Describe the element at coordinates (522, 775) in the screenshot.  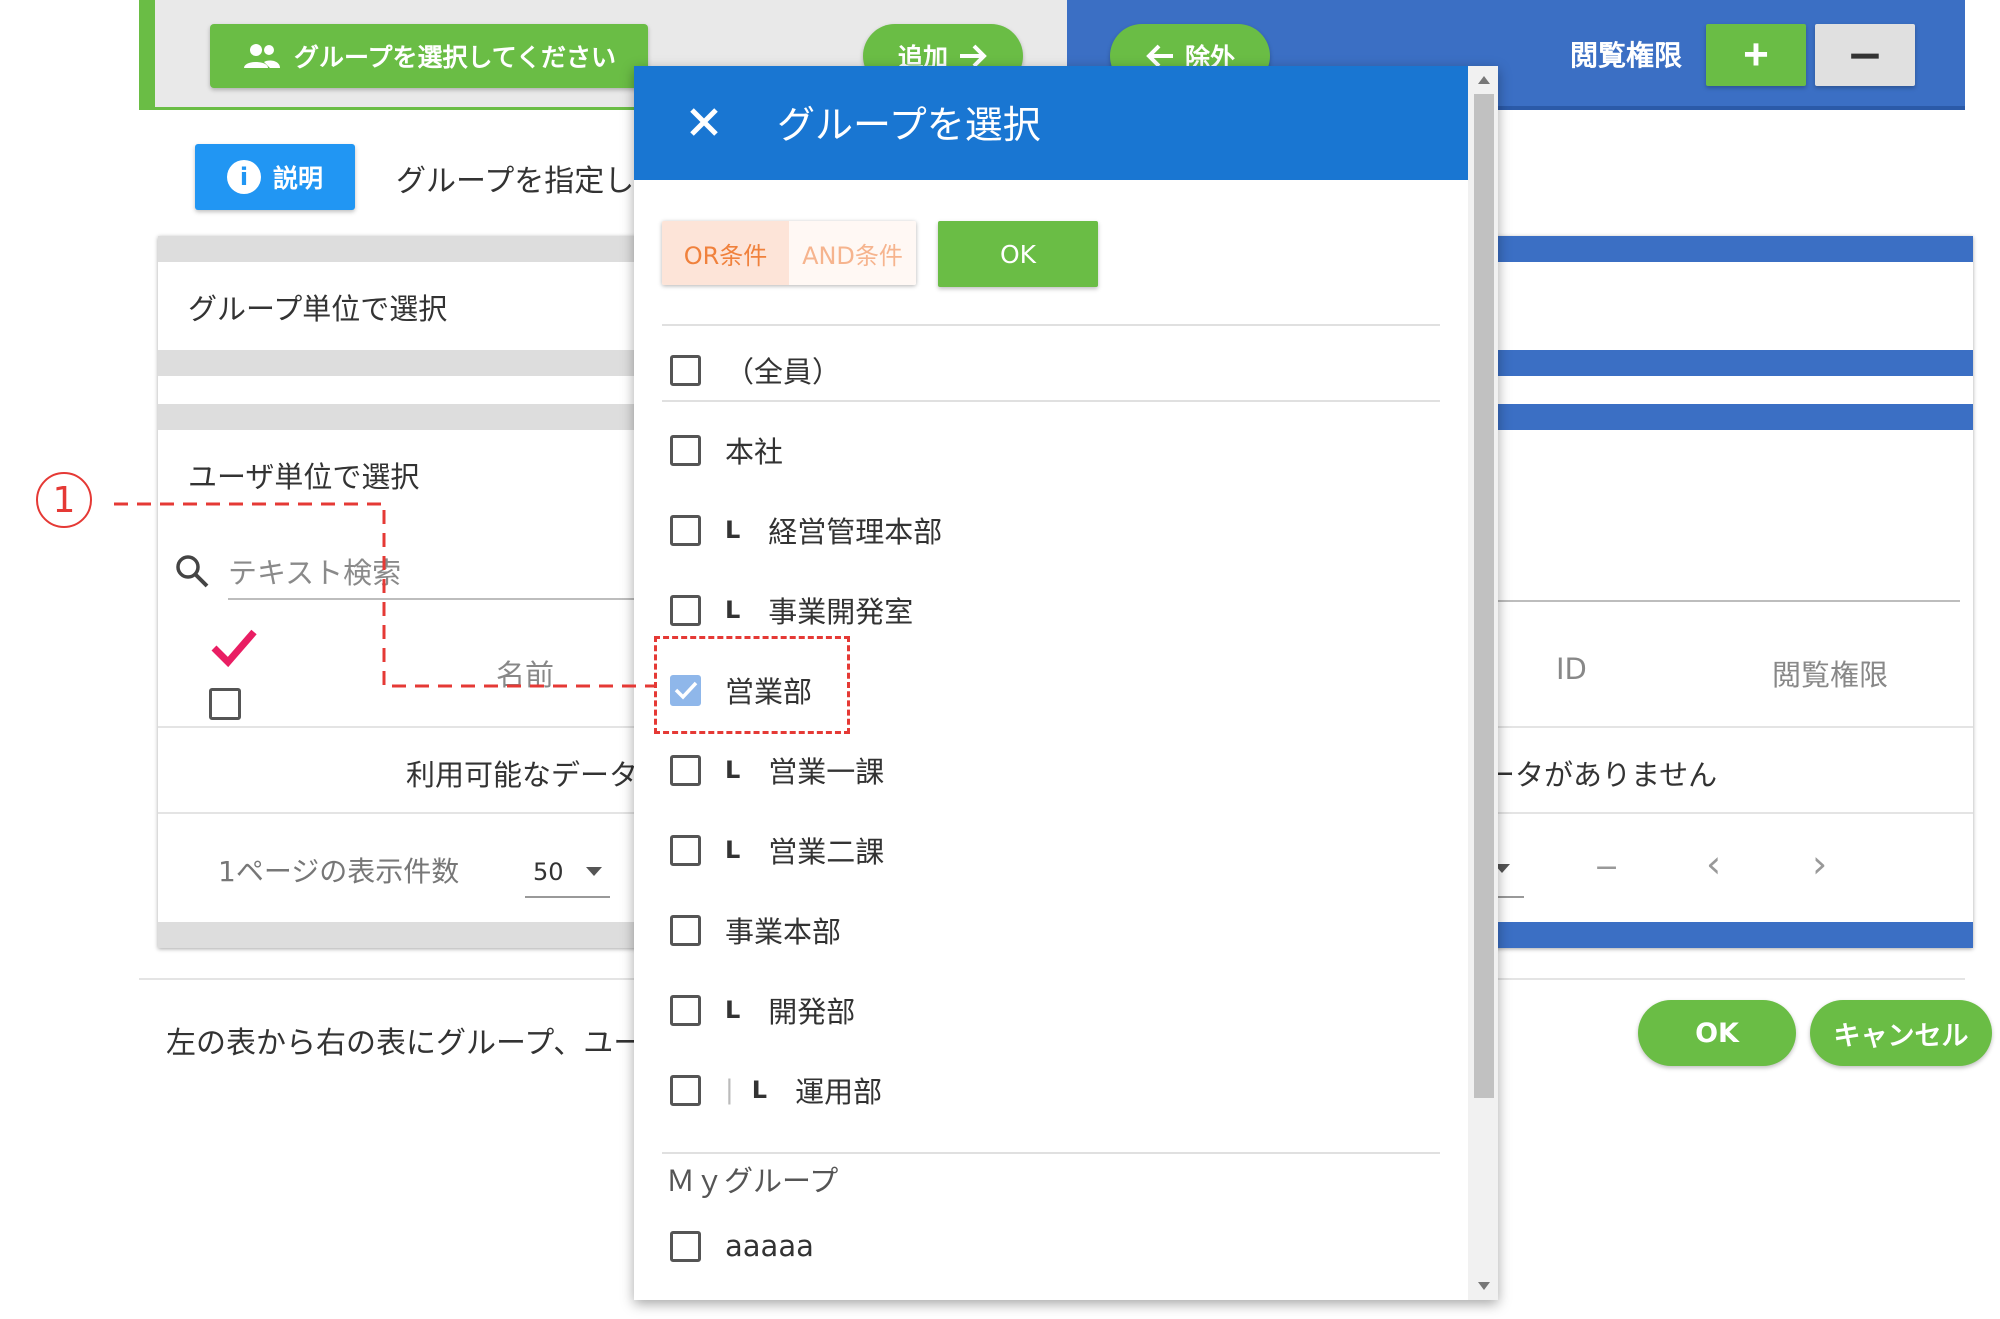
I see `no-data-left: 利用可能なデータ` at that location.